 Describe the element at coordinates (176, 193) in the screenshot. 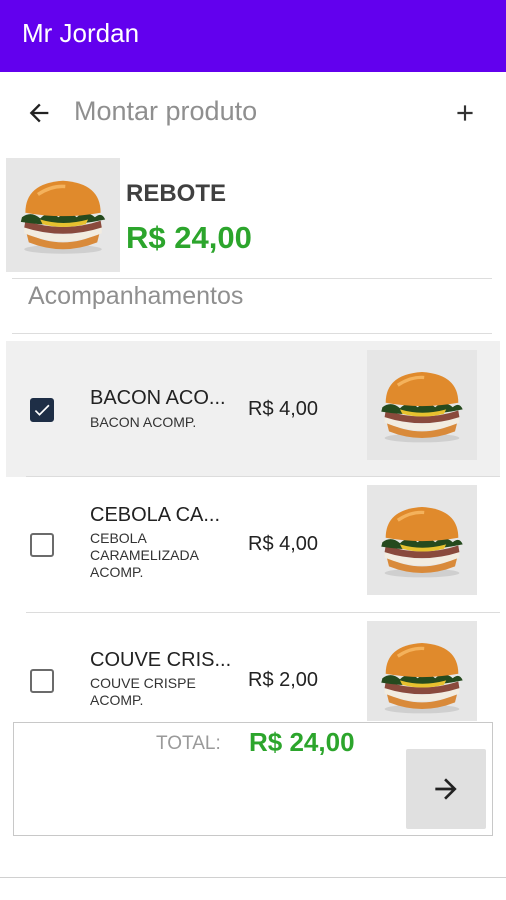

I see `product-name: REBOTE` at that location.